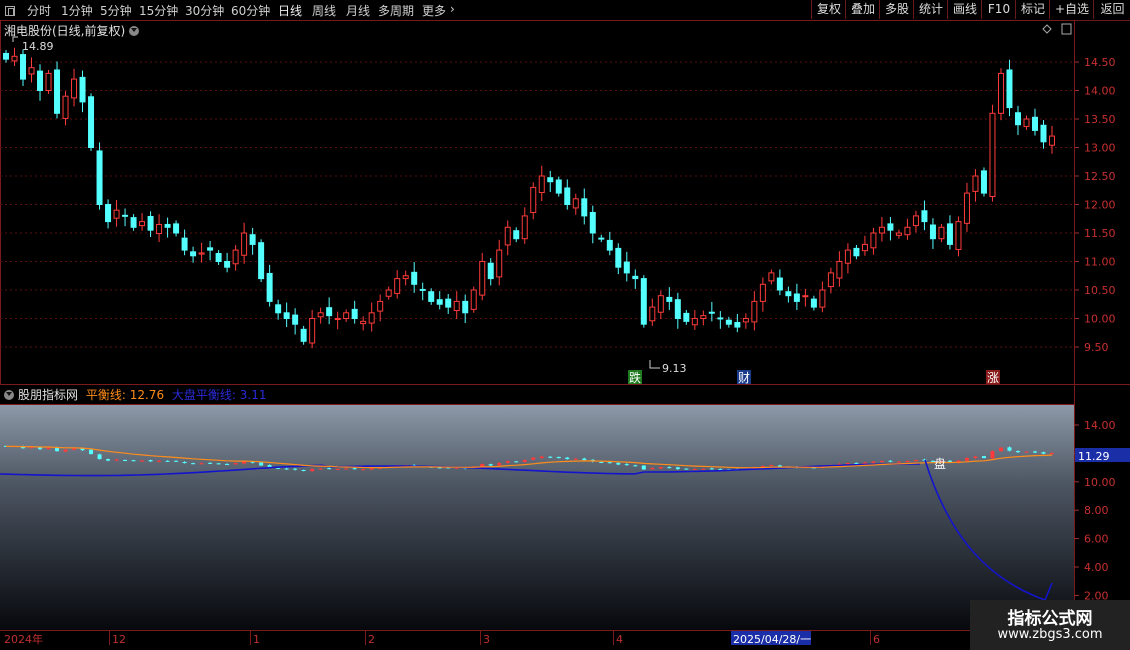  What do you see at coordinates (1100, 425) in the screenshot?
I see `ind-tick-label: 14.00` at bounding box center [1100, 425].